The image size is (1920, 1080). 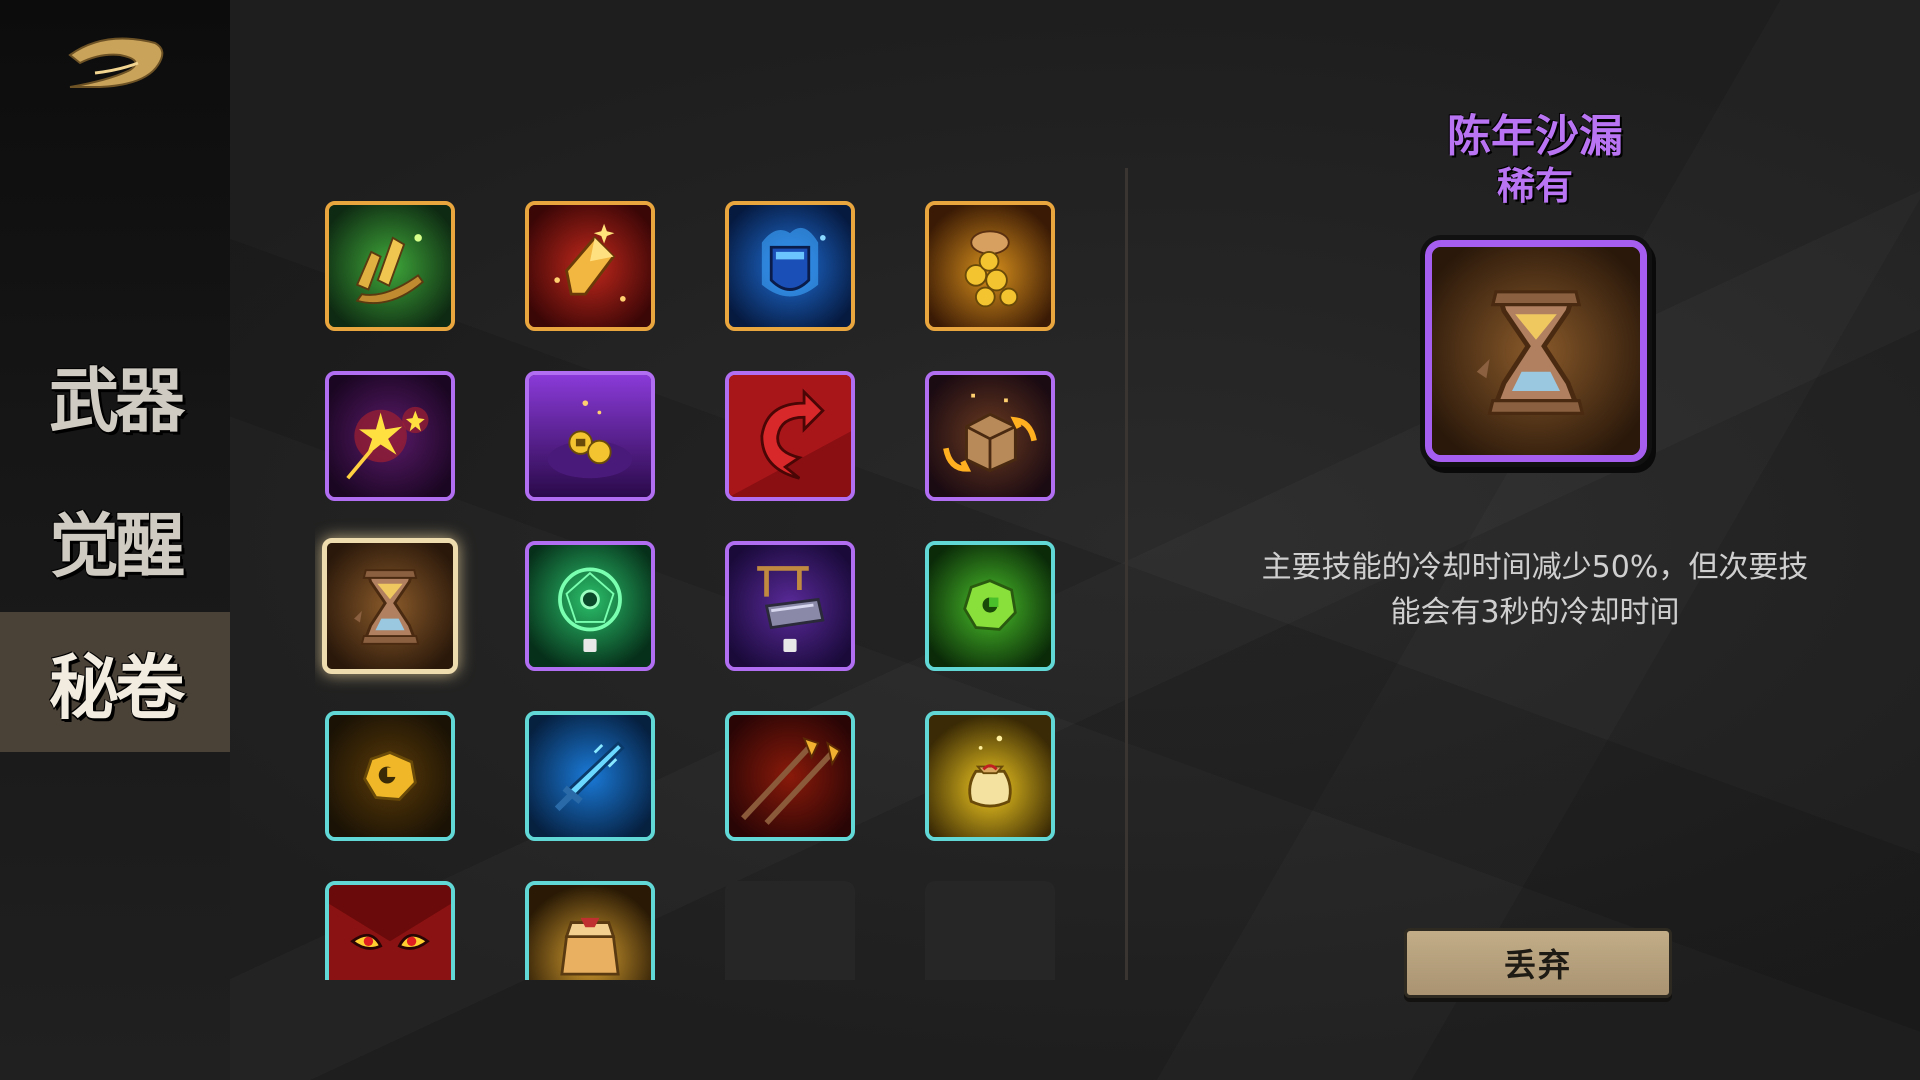 I want to click on treasure-bag-icon, so click(x=990, y=776).